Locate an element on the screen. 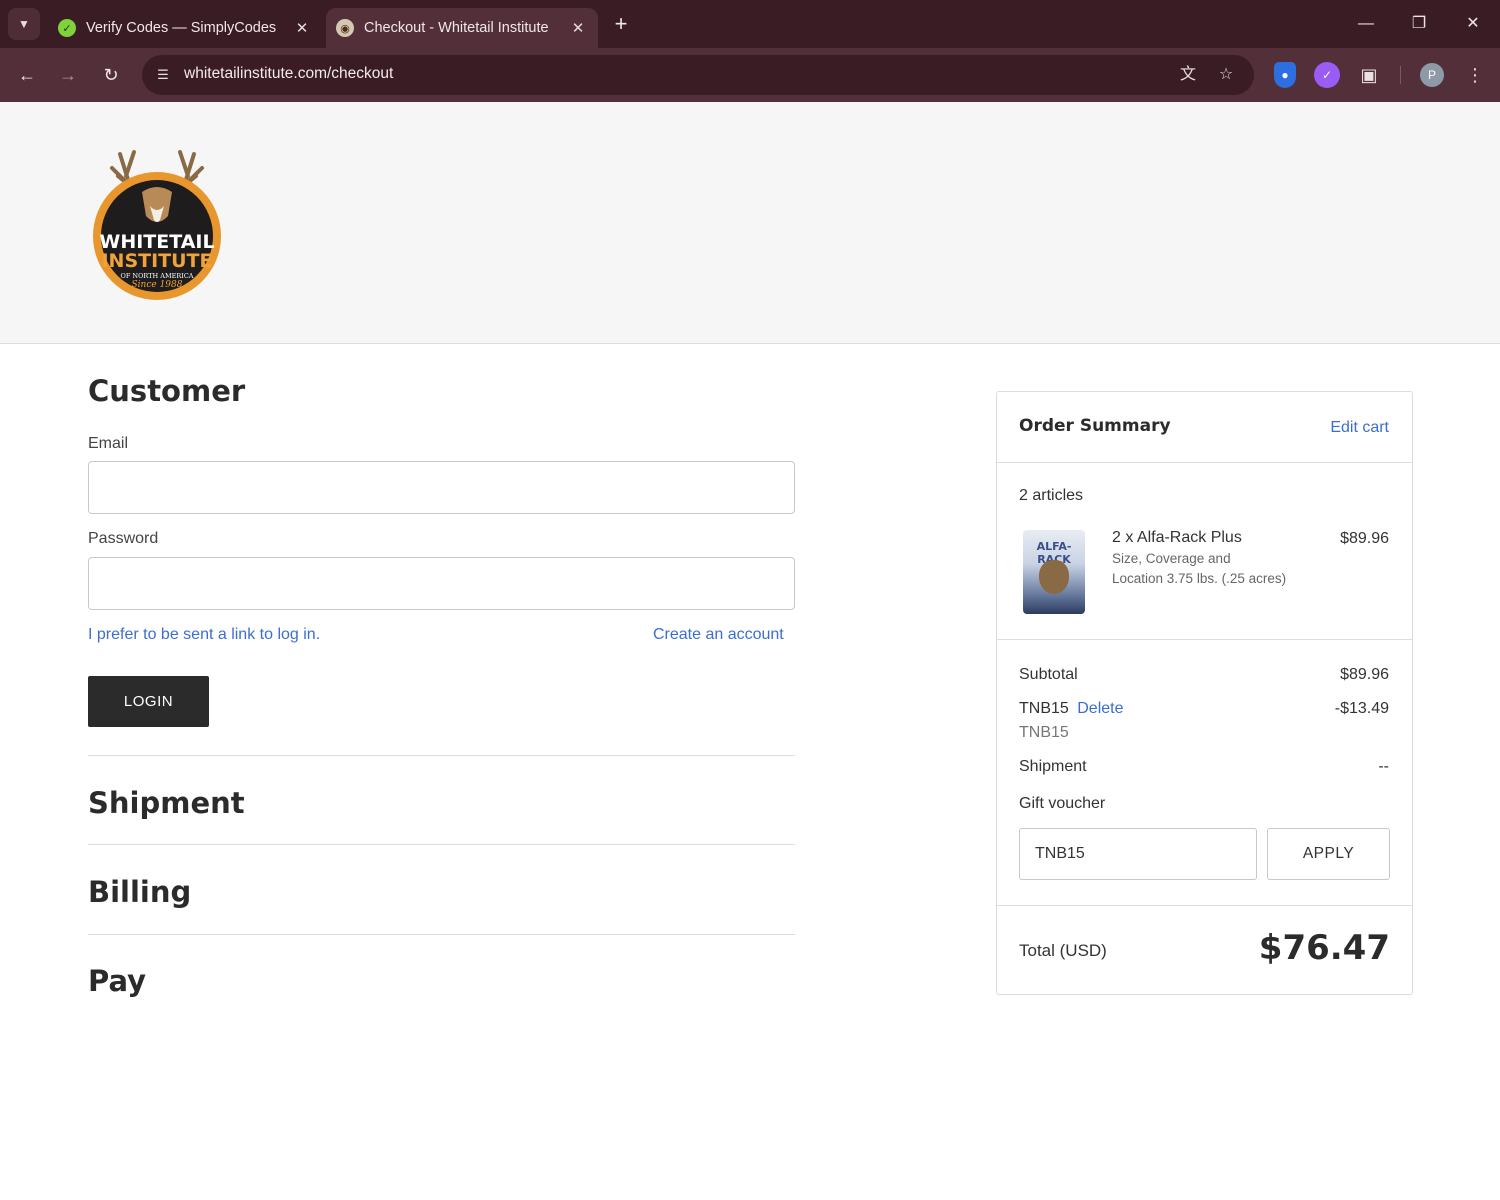 Image resolution: width=1500 pixels, height=1200 pixels. coupon-value: -$13.49 is located at coordinates (1361, 708).